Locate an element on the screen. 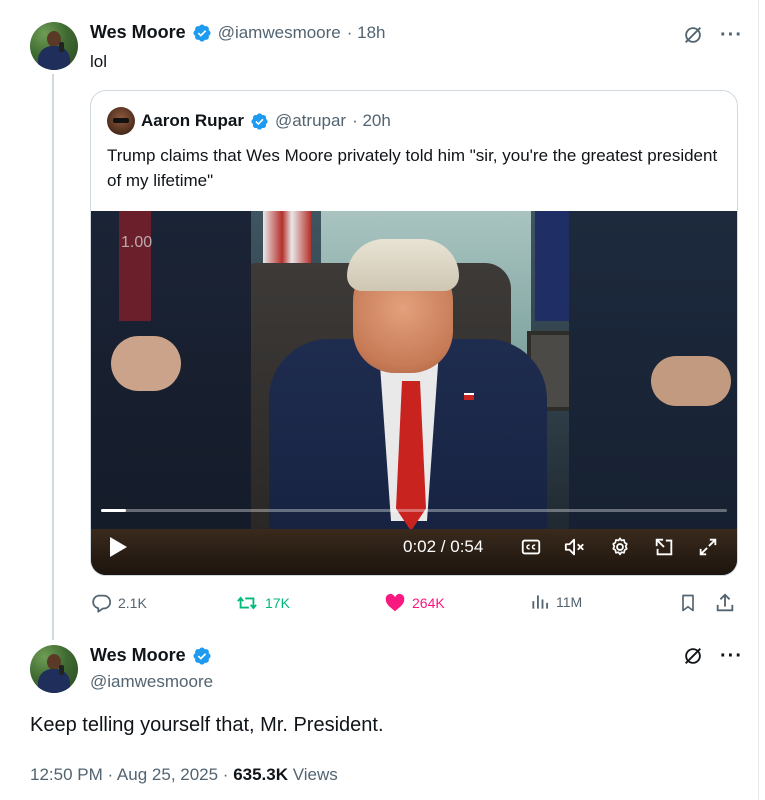  popout-icon is located at coordinates (664, 547).